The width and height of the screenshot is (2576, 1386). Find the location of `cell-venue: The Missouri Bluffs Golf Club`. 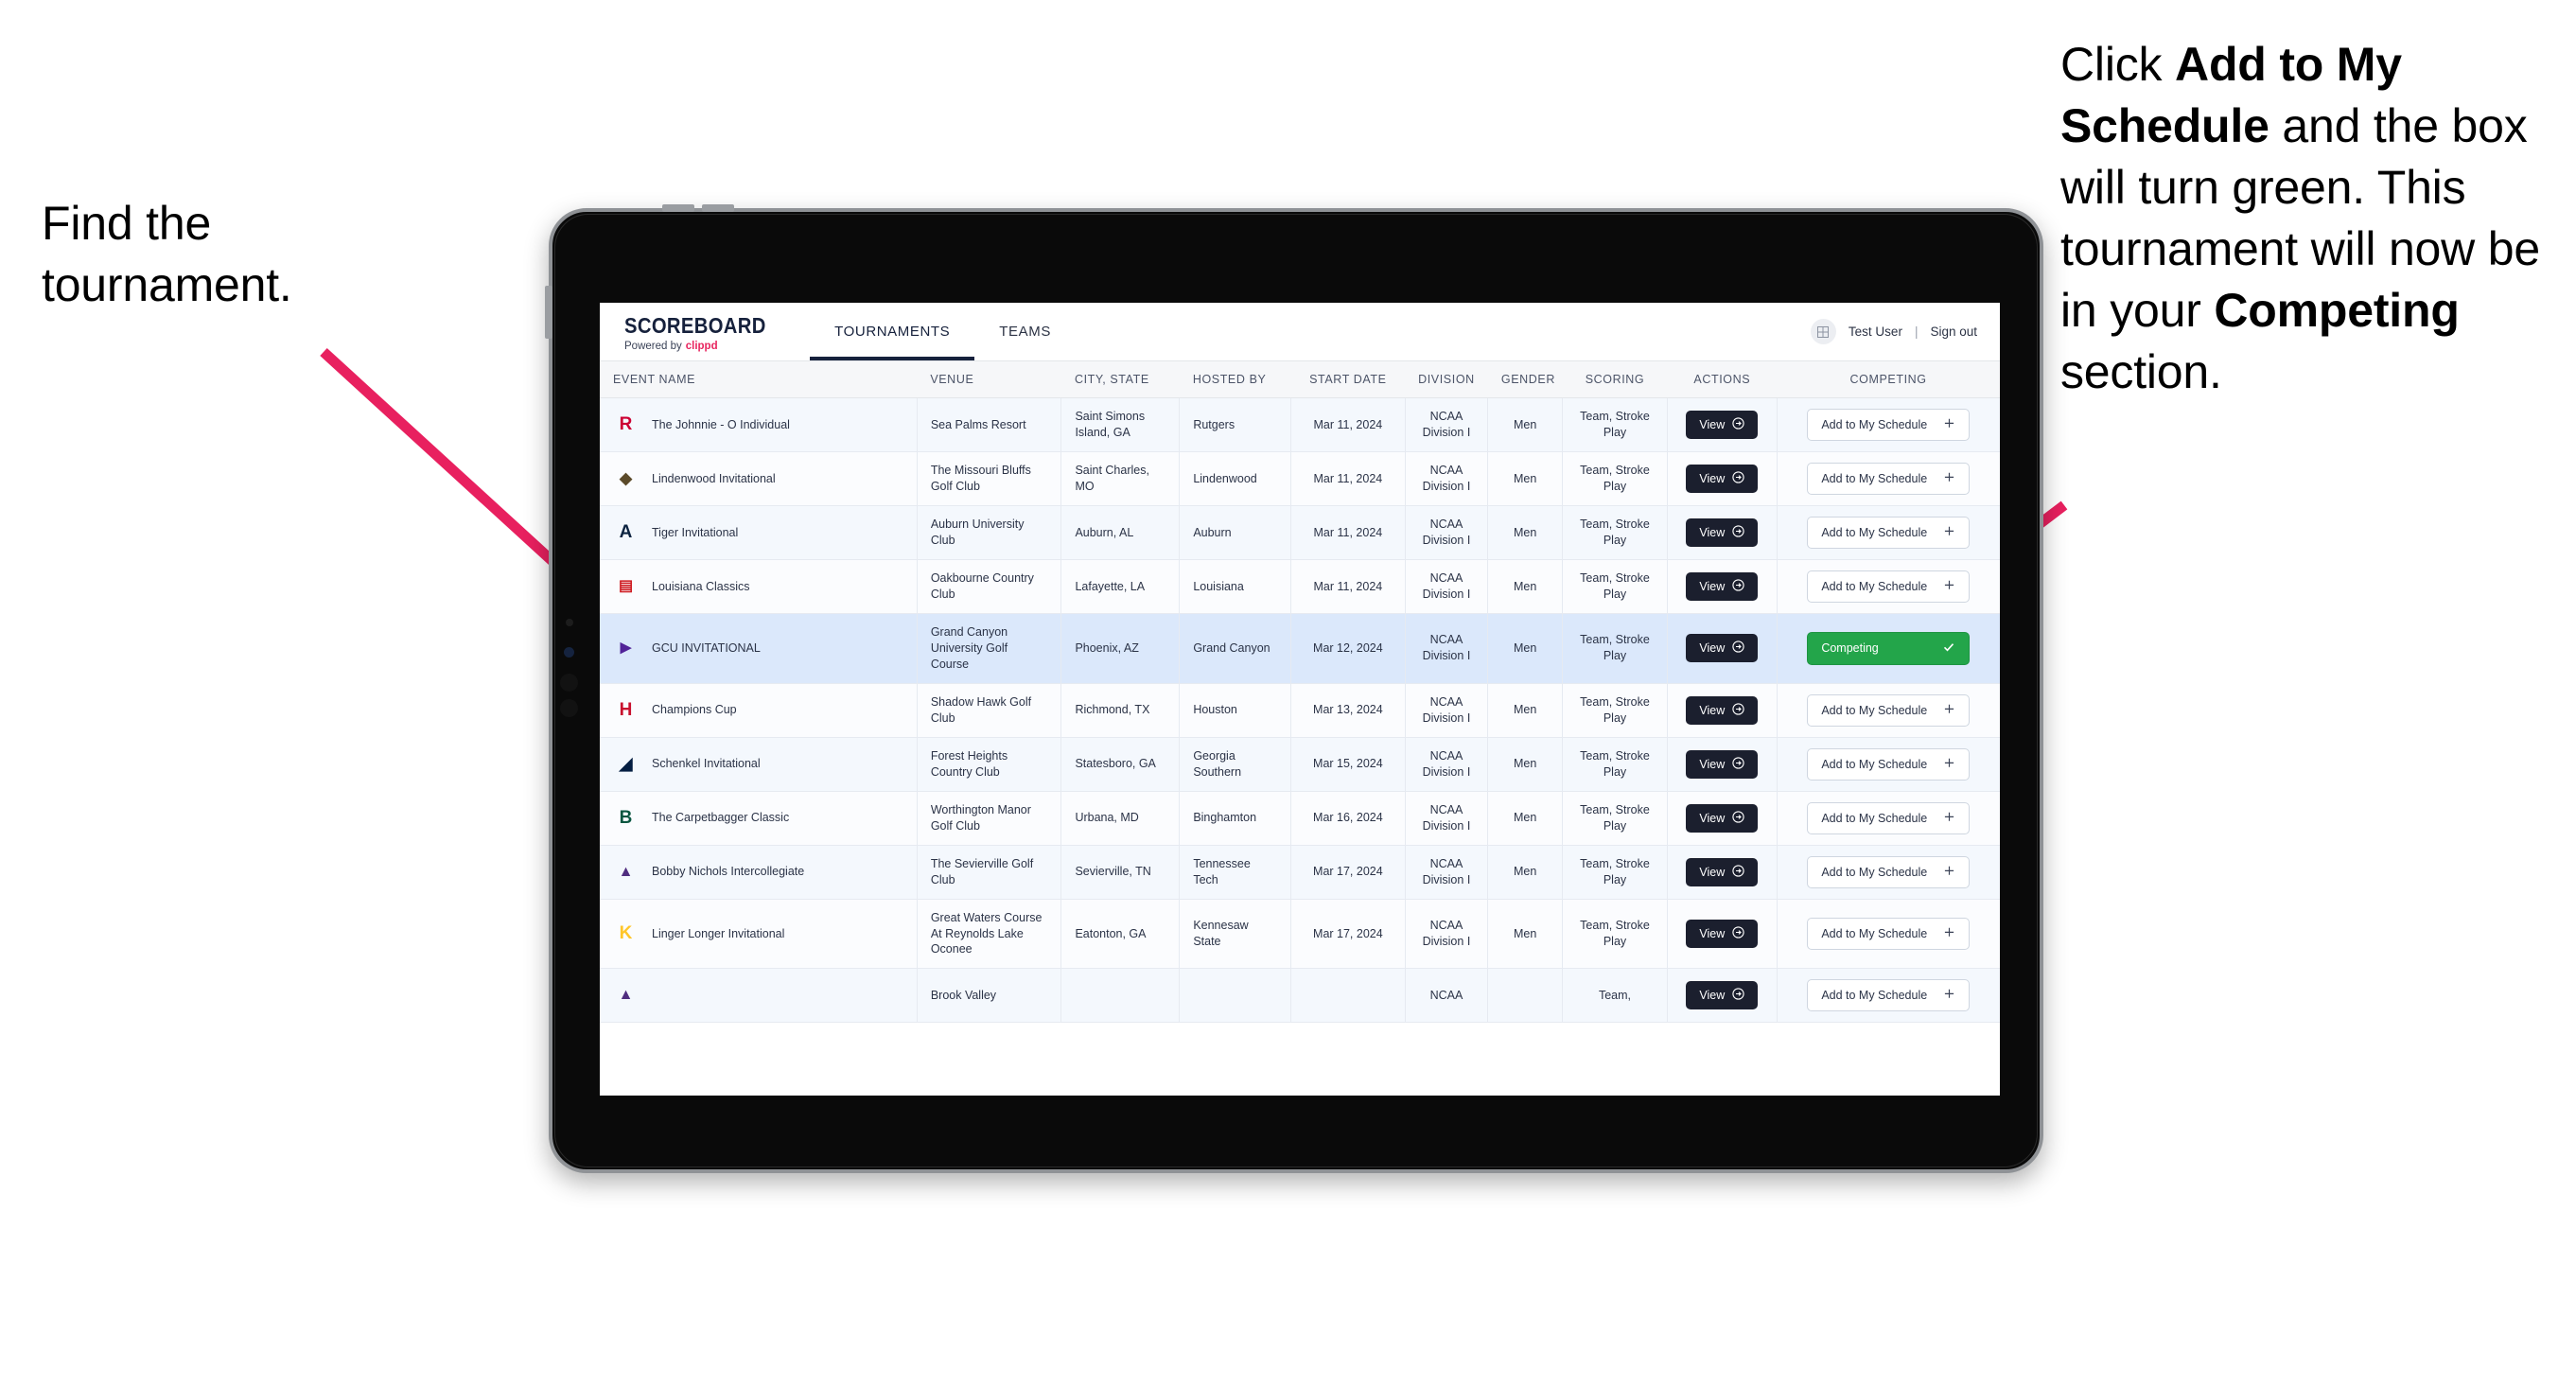

cell-venue: The Missouri Bluffs Golf Club is located at coordinates (990, 478).